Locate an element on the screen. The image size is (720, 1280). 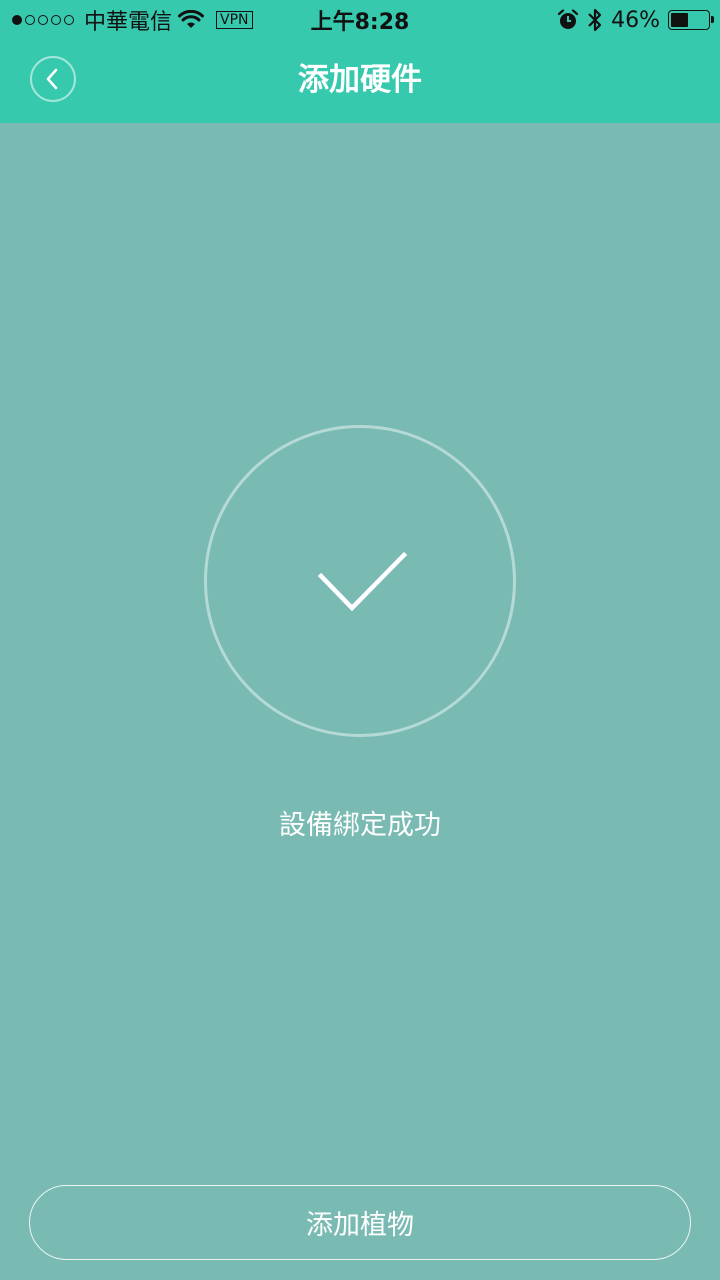
page-title: 添加硬件 is located at coordinates (360, 80).